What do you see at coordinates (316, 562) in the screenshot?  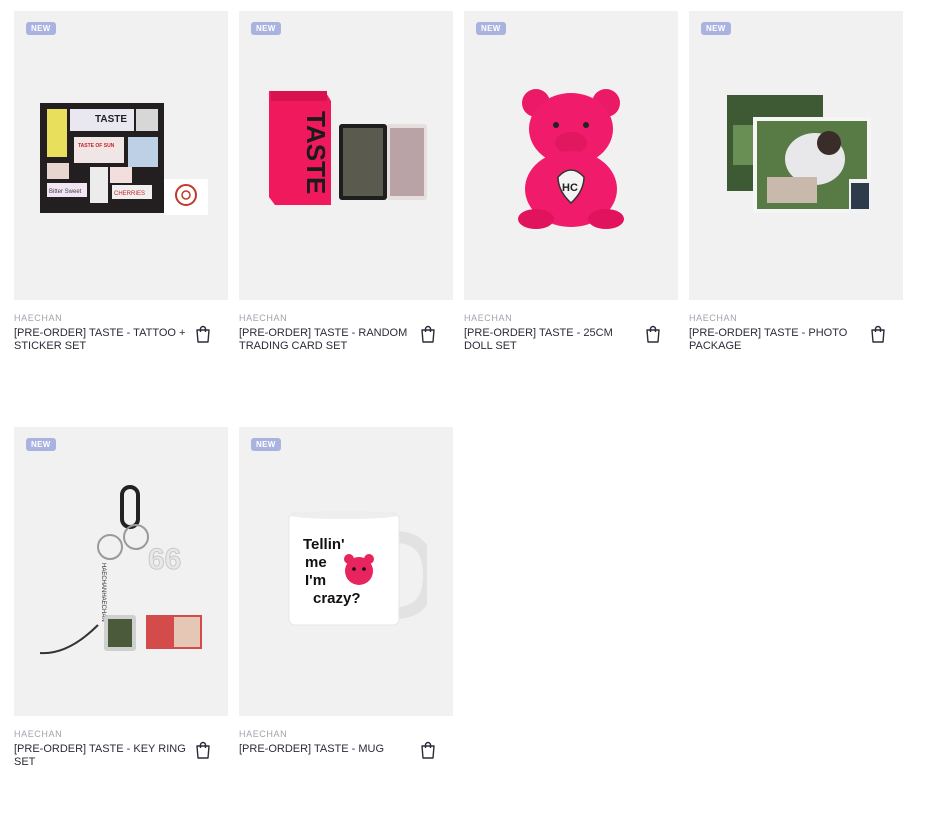 I see `art-label: me` at bounding box center [316, 562].